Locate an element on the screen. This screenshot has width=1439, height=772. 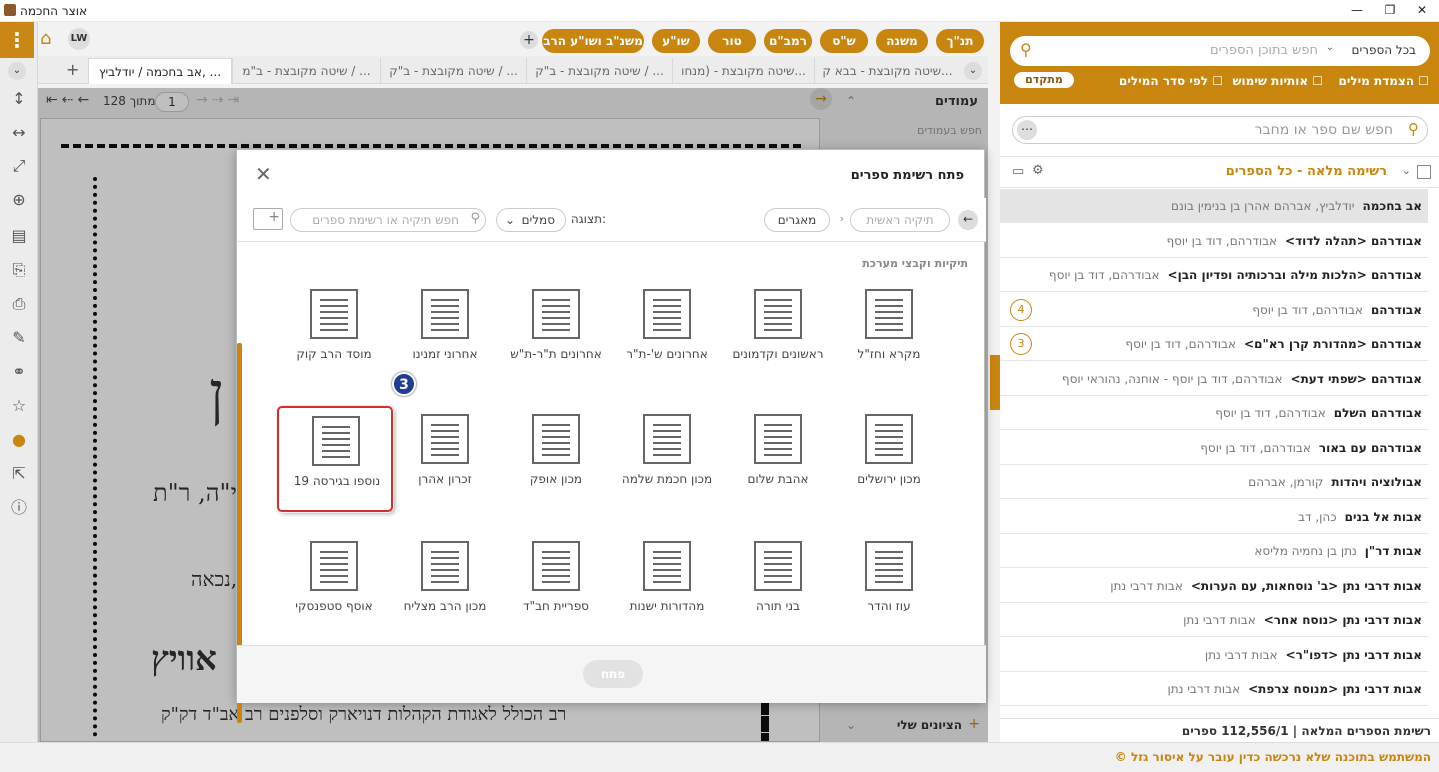
book-search-box: חפש שם ספר או מחבר ⚲ ⋯ is located at coordinates (1220, 130).